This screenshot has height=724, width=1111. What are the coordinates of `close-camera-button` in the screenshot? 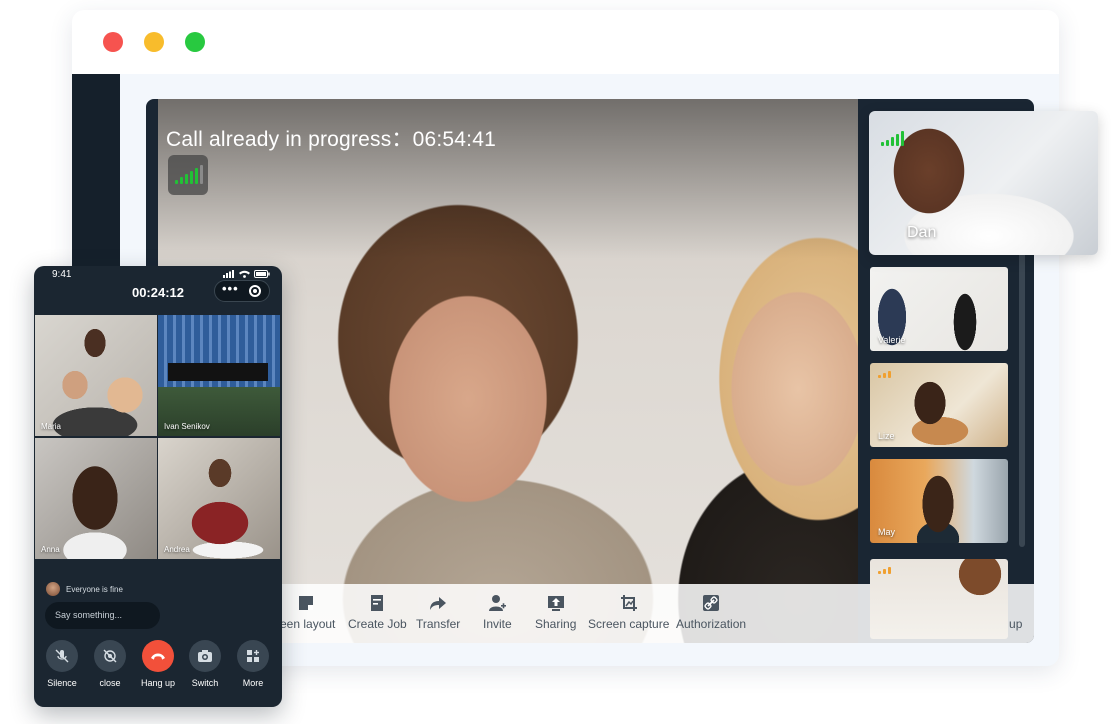 It's located at (110, 656).